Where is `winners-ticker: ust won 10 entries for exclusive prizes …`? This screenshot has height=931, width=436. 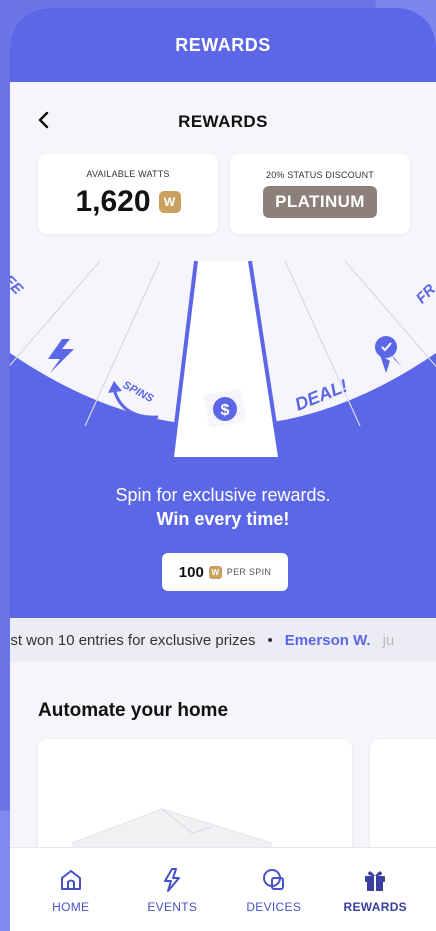 winners-ticker: ust won 10 entries for exclusive prizes … is located at coordinates (223, 640).